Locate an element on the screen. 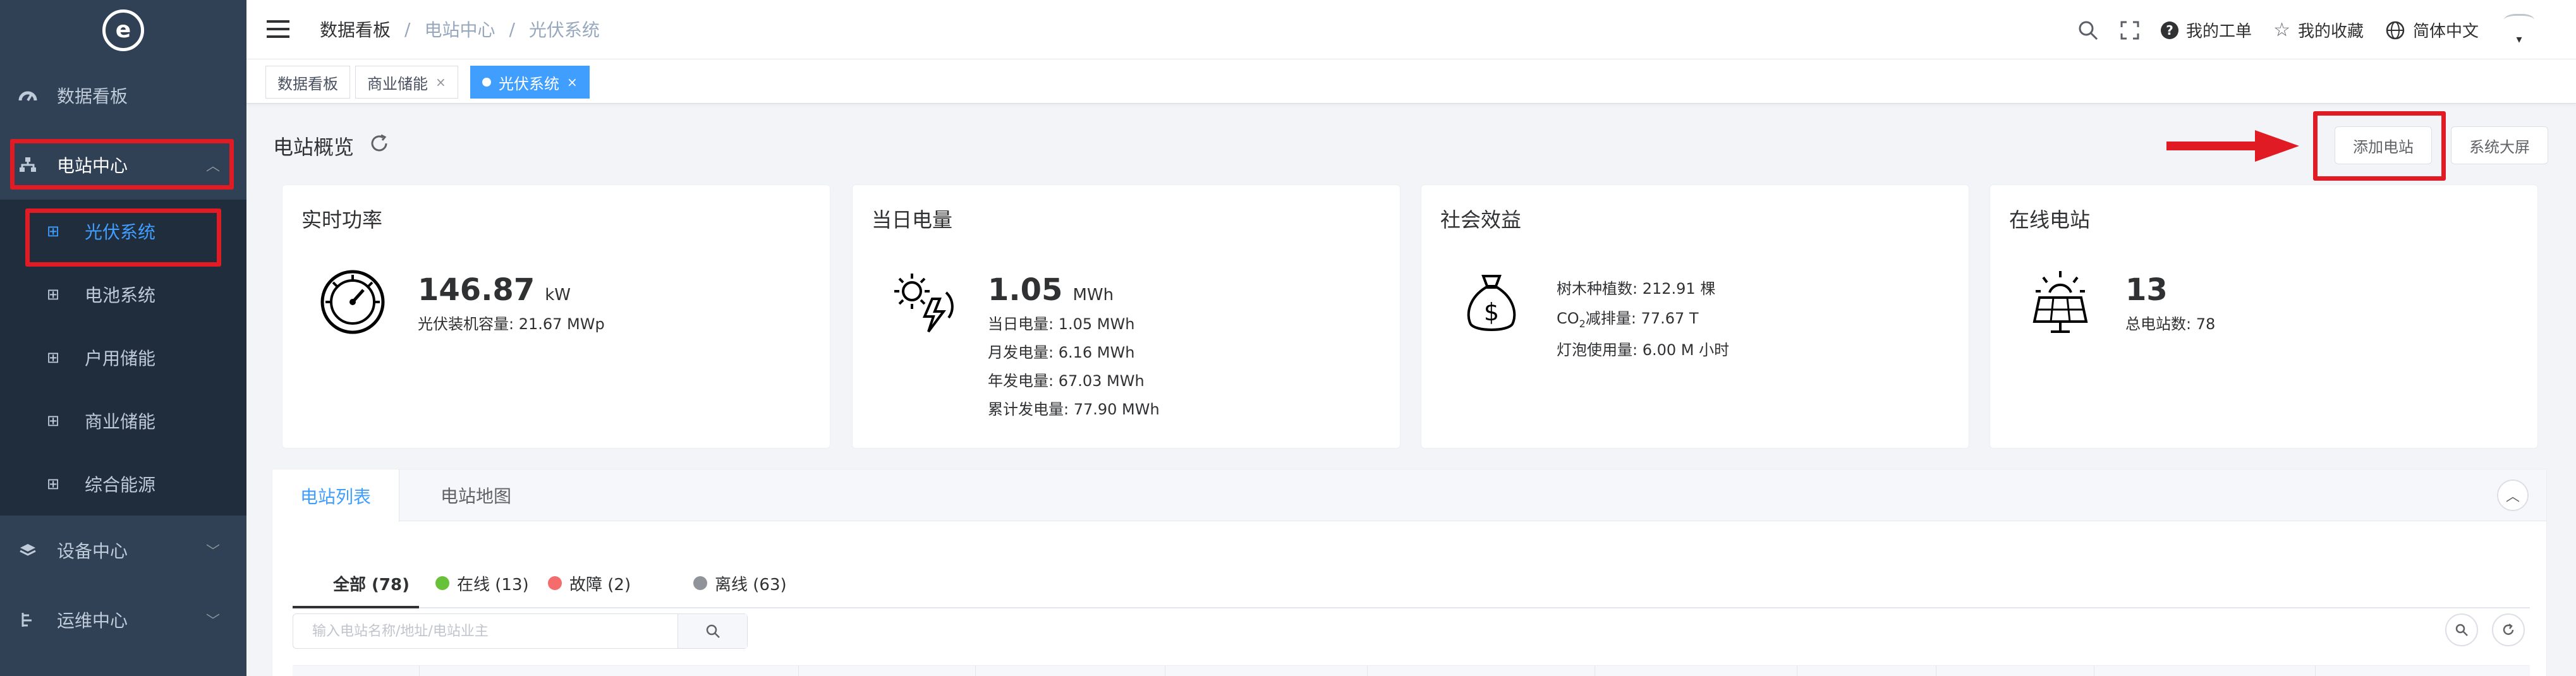 This screenshot has height=676, width=2576. globe-icon is located at coordinates (2395, 30).